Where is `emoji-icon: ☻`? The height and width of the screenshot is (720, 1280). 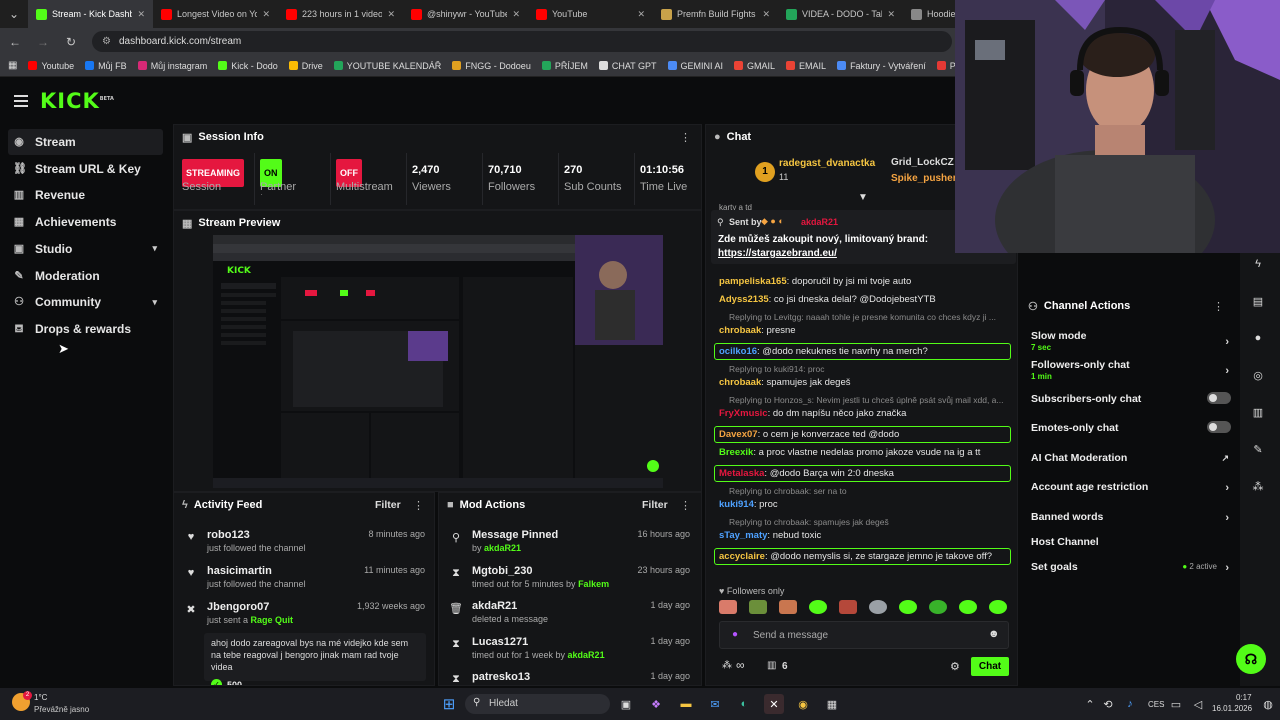 emoji-icon: ☻ is located at coordinates (994, 634).